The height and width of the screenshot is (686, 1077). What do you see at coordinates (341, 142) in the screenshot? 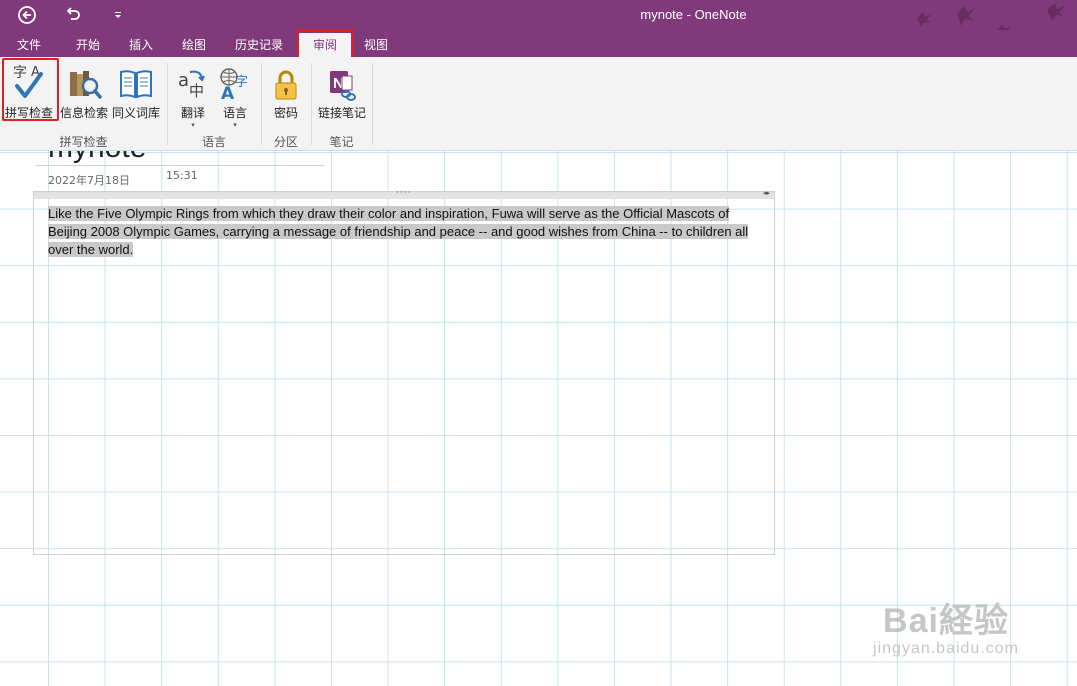
I see `group-notes-label: 笔记` at bounding box center [341, 142].